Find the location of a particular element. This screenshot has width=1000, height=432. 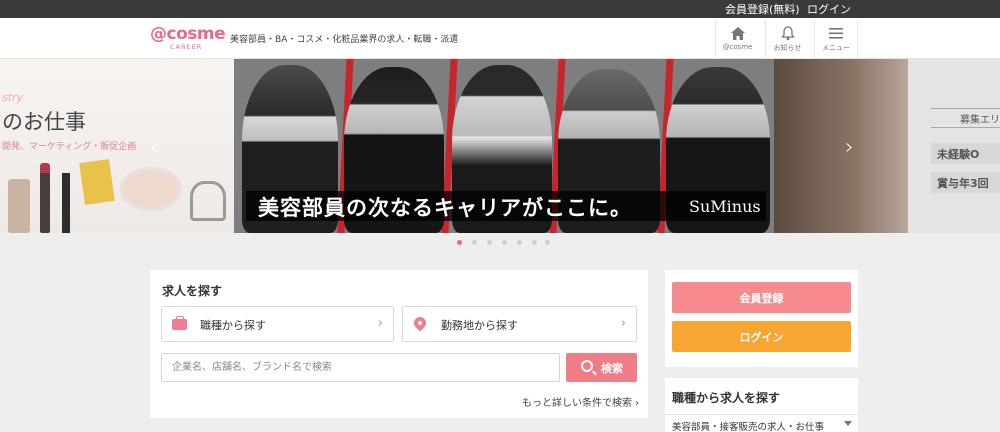

job-category-item: 美容部員・接客販売の求人・お仕事 is located at coordinates (761, 423).